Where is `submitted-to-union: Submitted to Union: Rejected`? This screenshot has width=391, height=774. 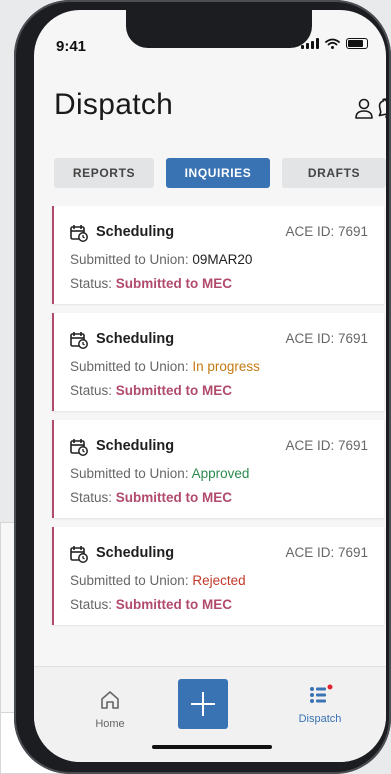 submitted-to-union: Submitted to Union: Rejected is located at coordinates (158, 580).